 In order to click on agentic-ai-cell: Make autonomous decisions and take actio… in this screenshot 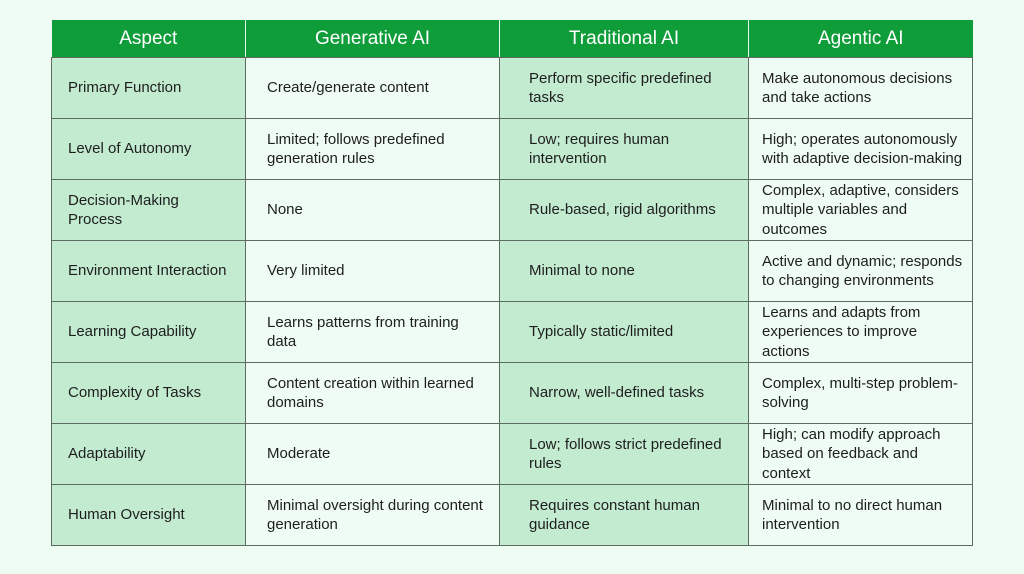, I will do `click(860, 88)`.